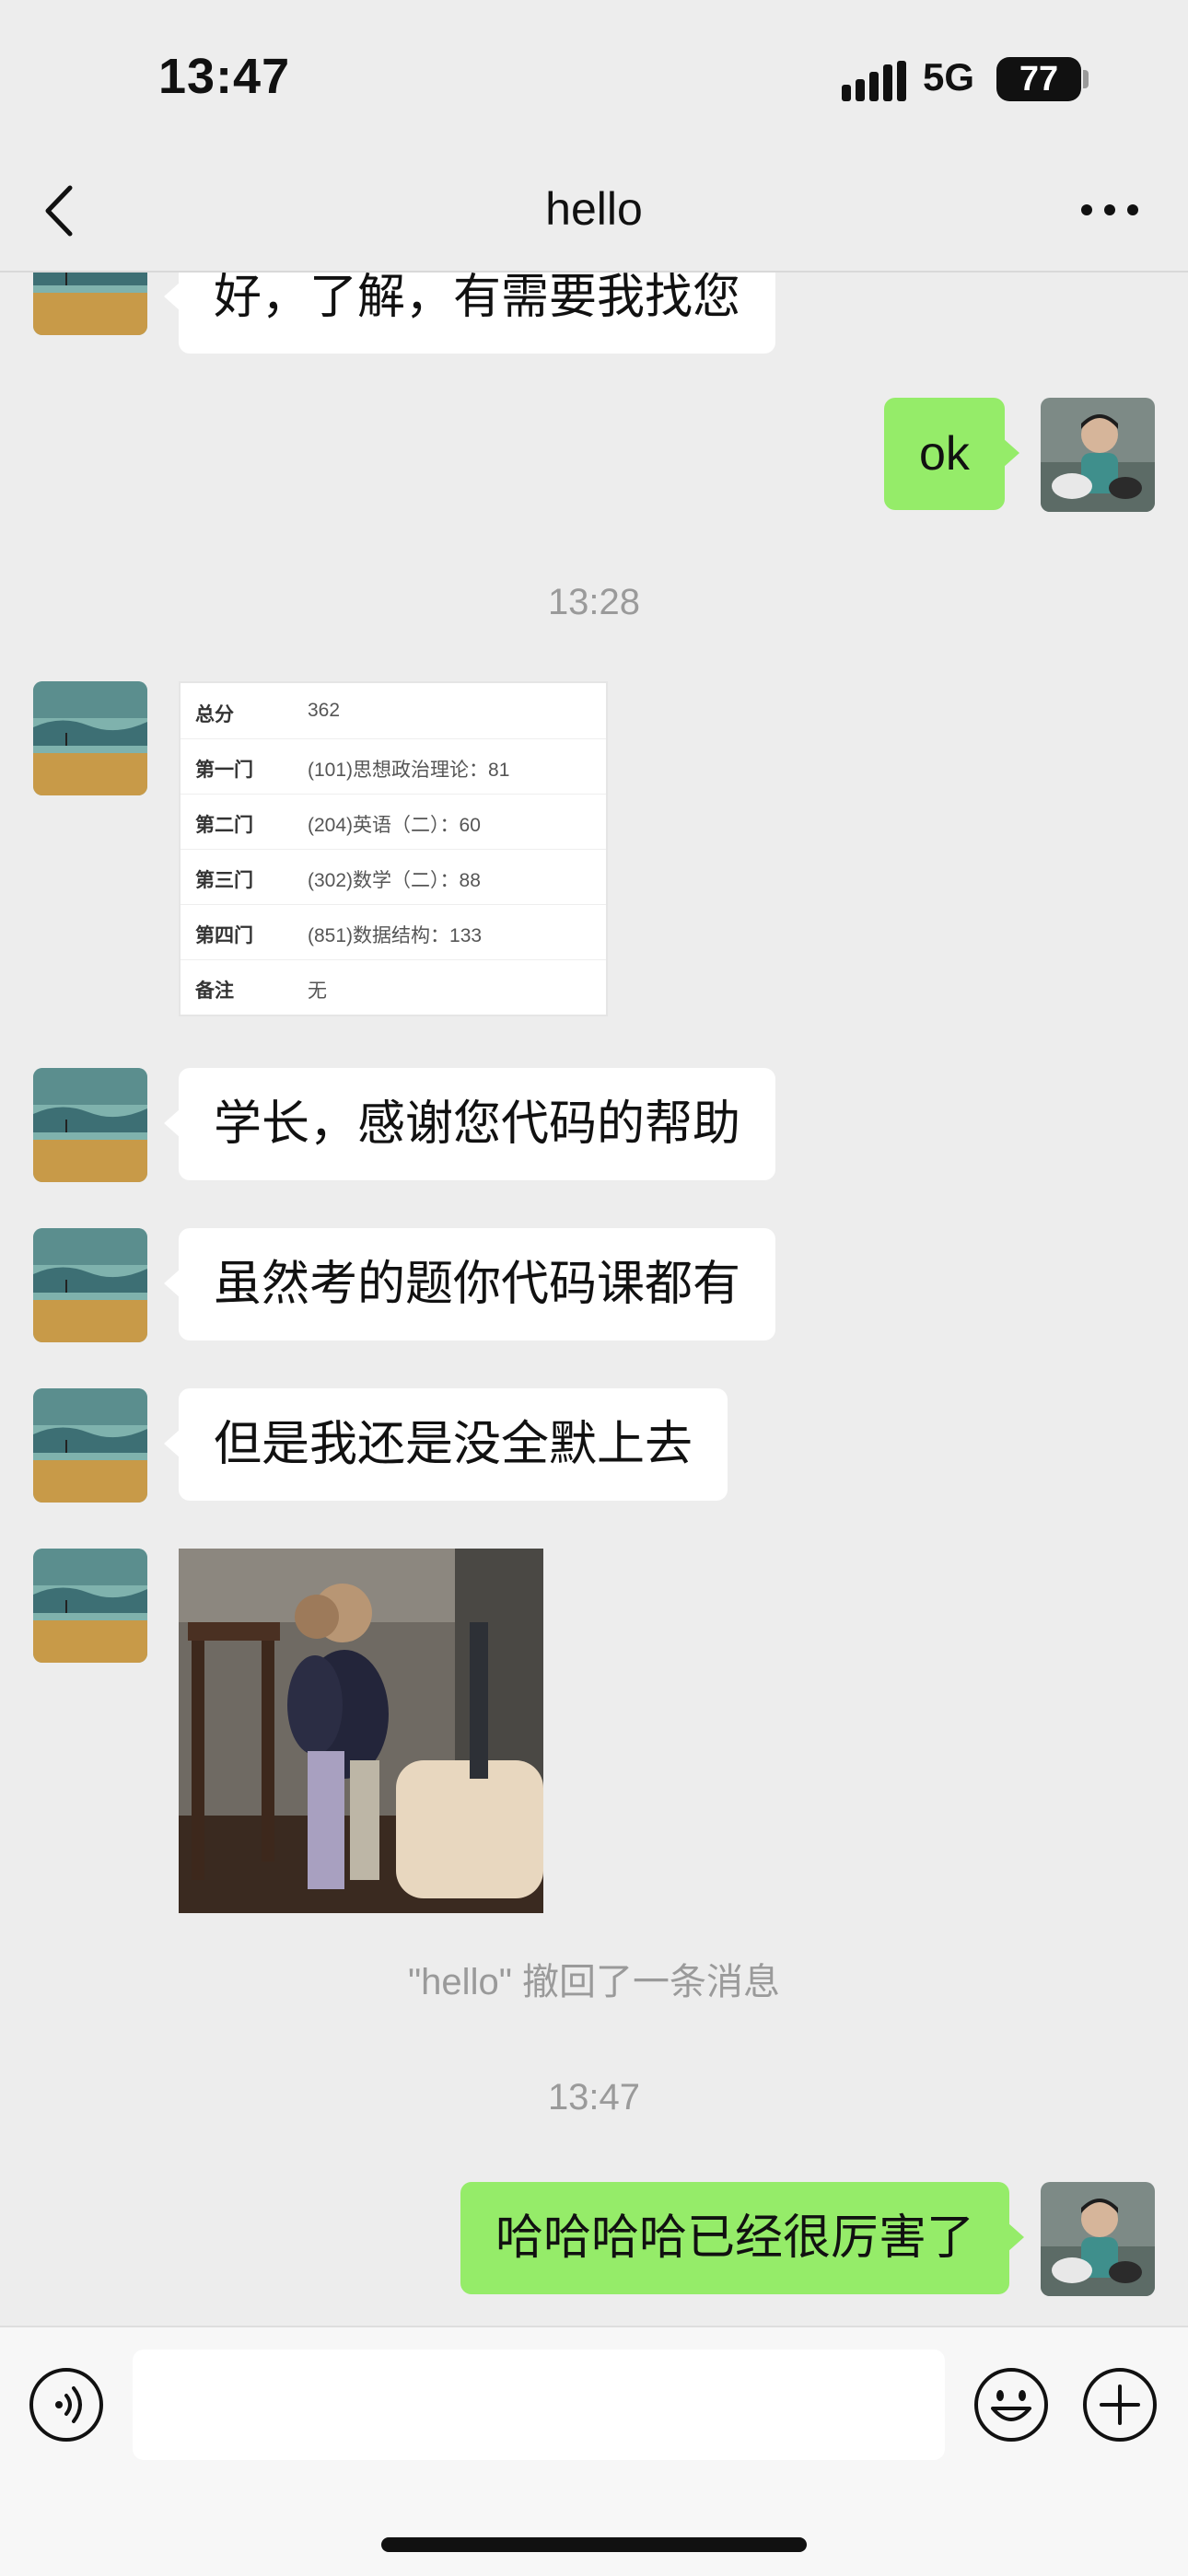  What do you see at coordinates (1011, 2404) in the screenshot?
I see `emoji-icon` at bounding box center [1011, 2404].